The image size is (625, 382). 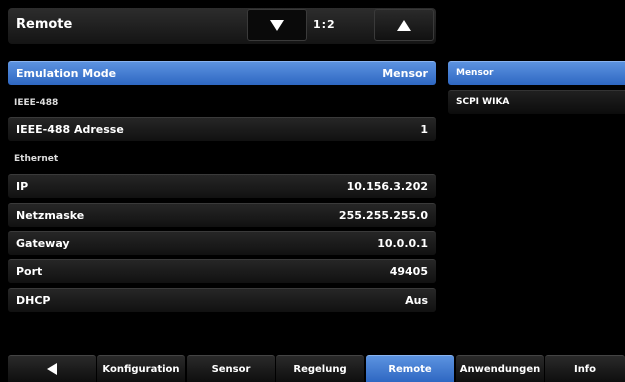 What do you see at coordinates (408, 271) in the screenshot?
I see `port-value: 49405` at bounding box center [408, 271].